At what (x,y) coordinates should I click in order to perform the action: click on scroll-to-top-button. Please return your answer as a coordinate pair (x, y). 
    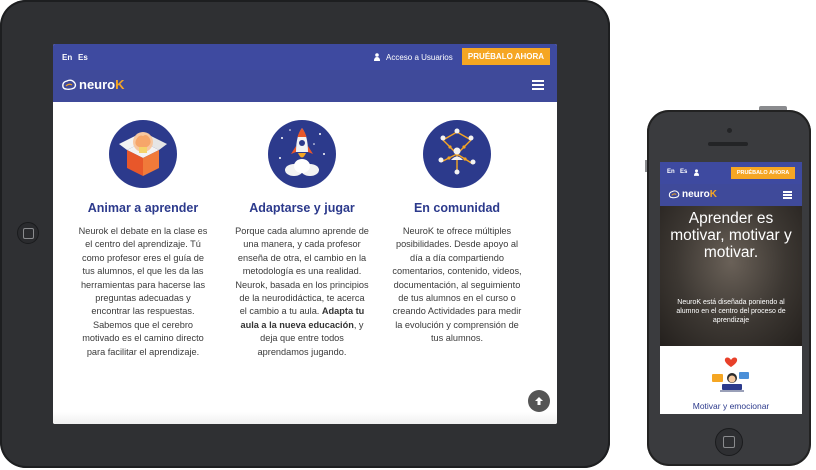
    Looking at the image, I should click on (539, 401).